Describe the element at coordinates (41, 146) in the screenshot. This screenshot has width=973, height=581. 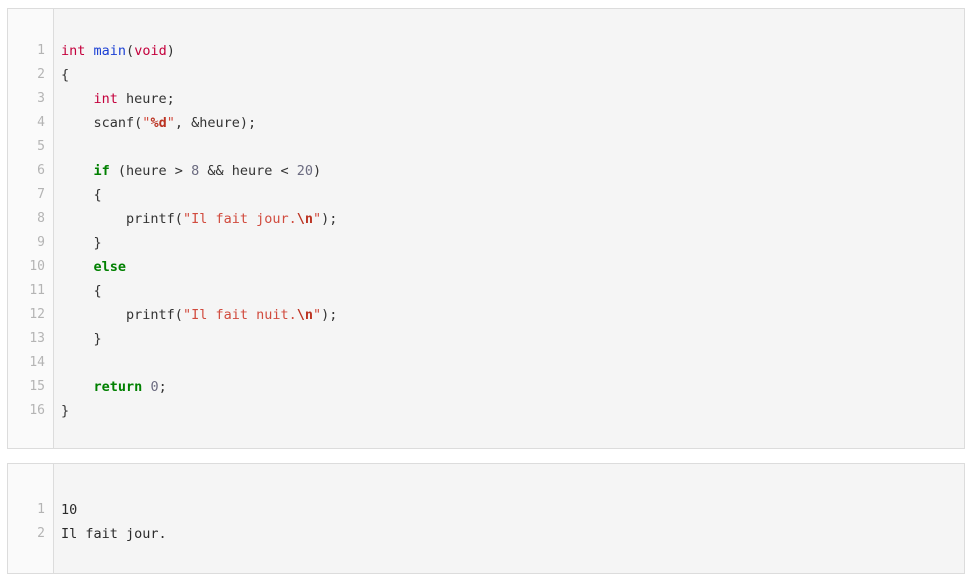
I see `line-number: 5` at that location.